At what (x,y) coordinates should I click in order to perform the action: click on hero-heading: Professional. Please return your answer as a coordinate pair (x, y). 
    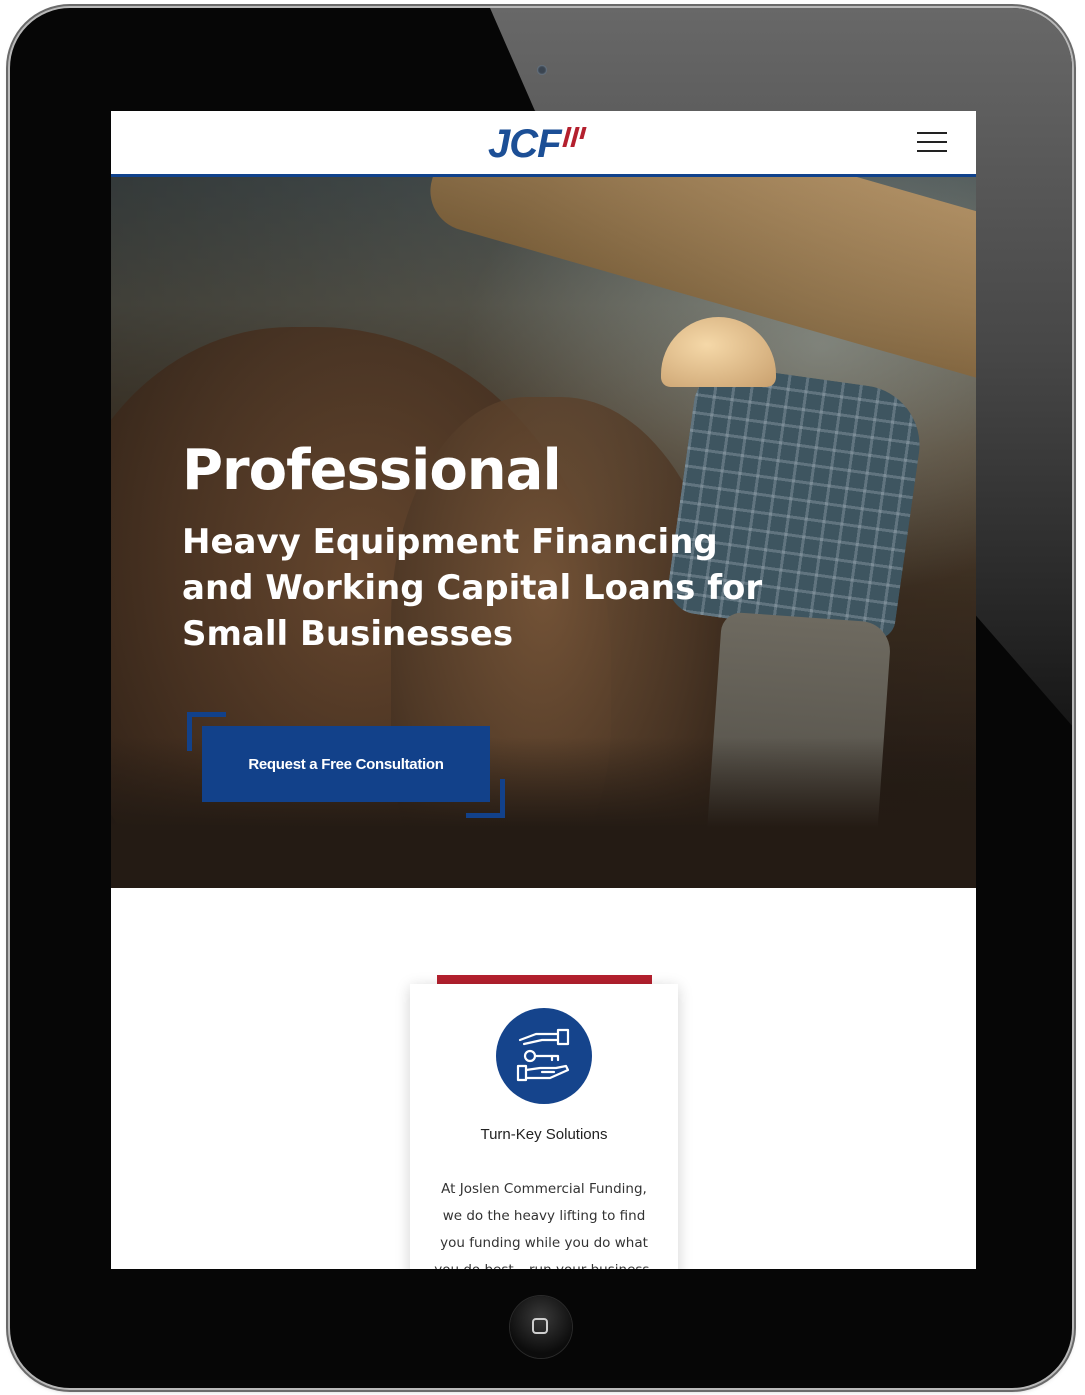
    Looking at the image, I should click on (372, 470).